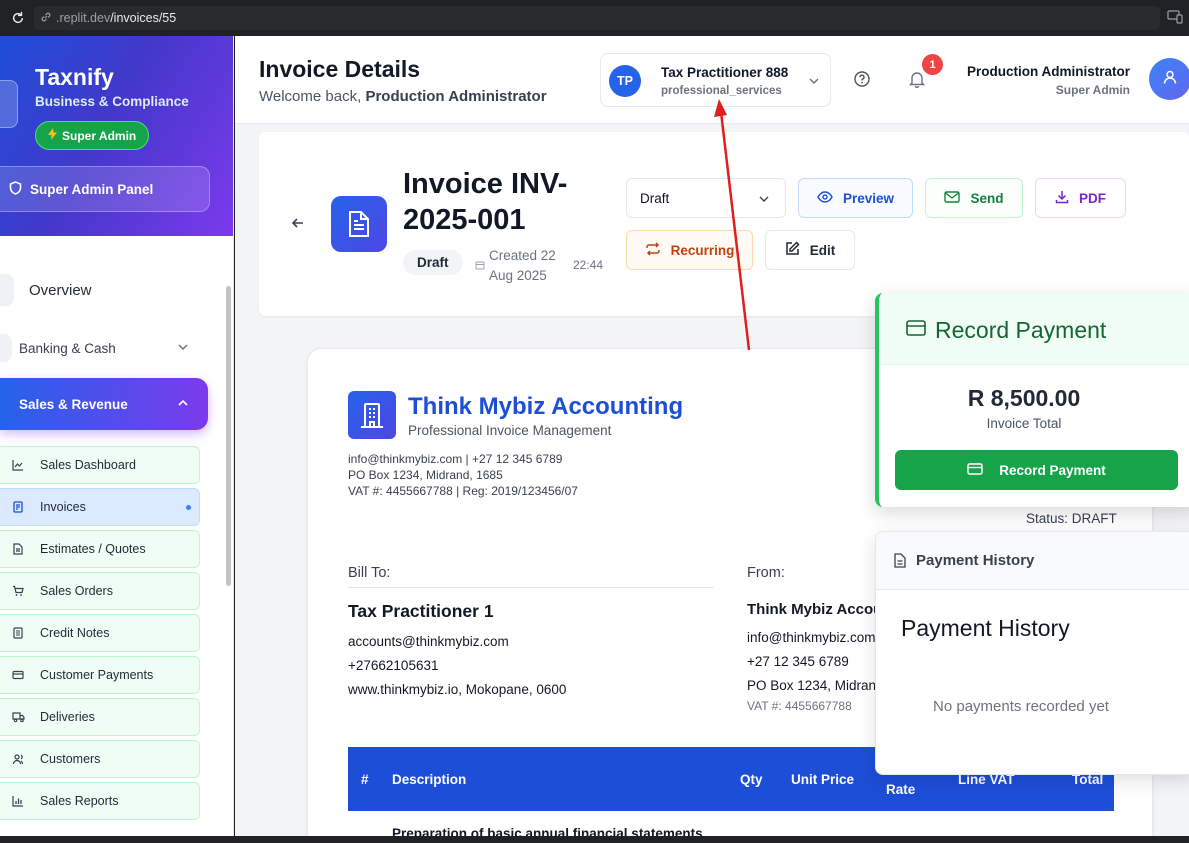  I want to click on sidebar-item-label: Banking & Cash, so click(67, 348).